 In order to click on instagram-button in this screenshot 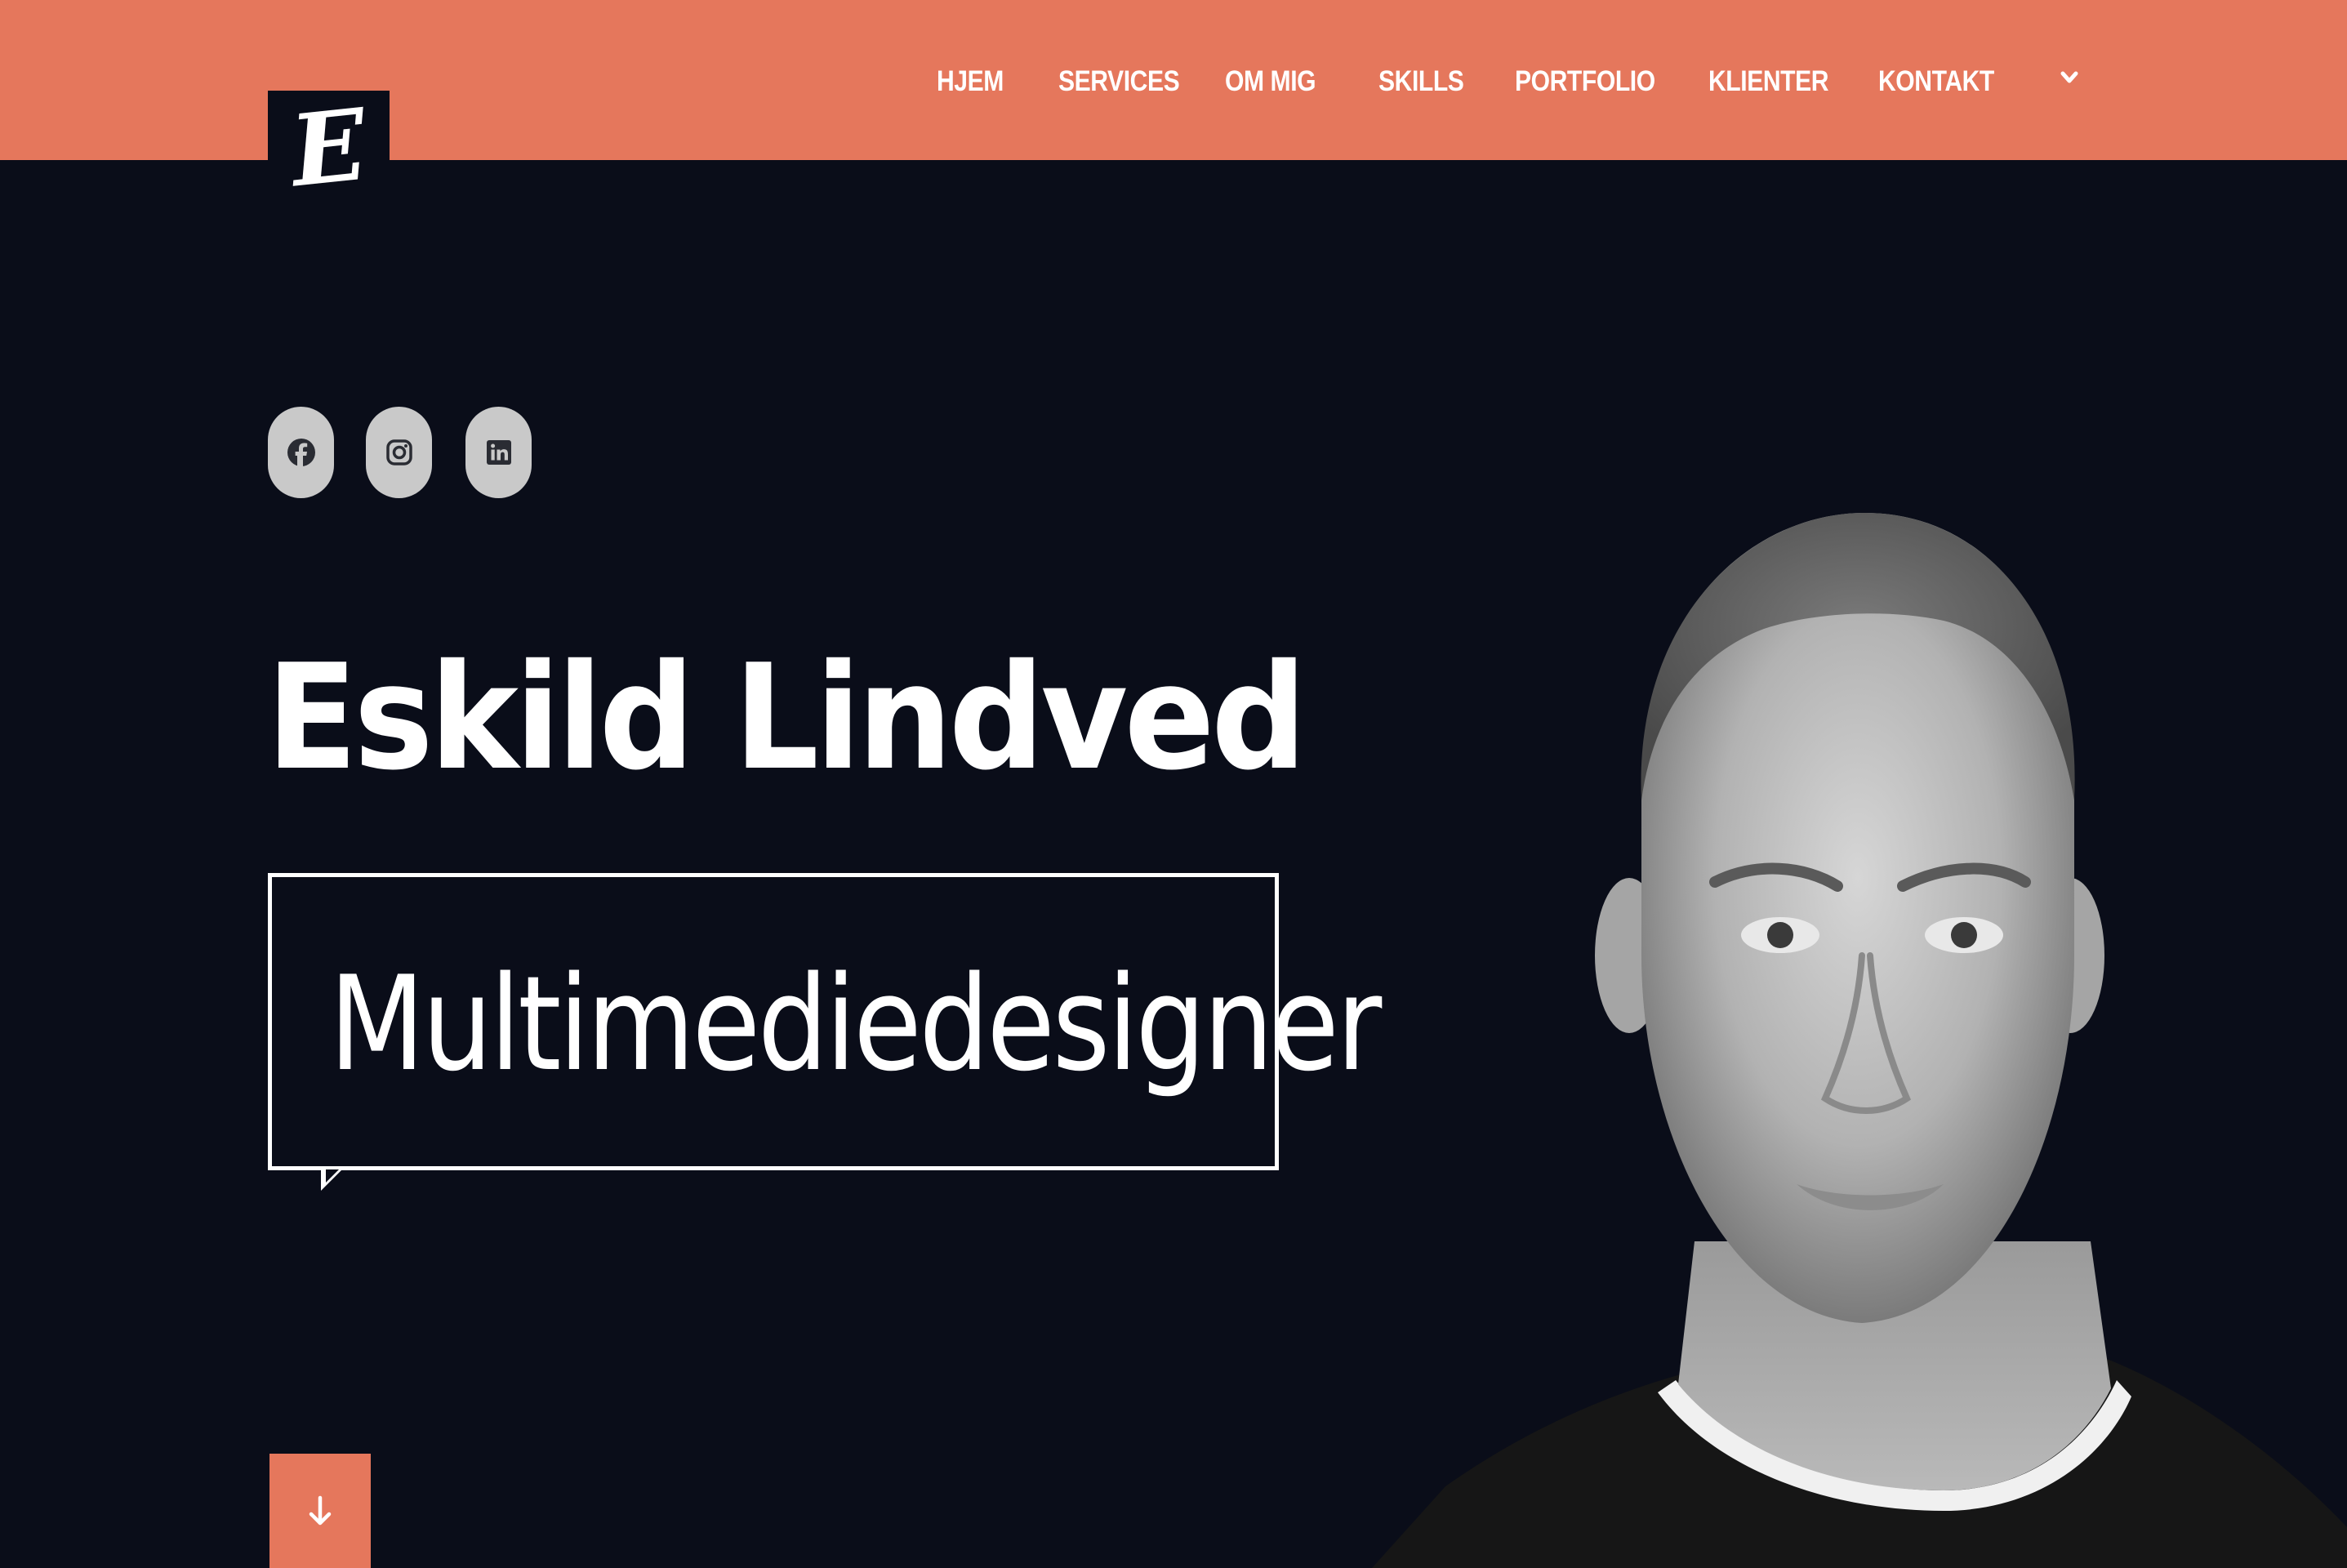, I will do `click(399, 452)`.